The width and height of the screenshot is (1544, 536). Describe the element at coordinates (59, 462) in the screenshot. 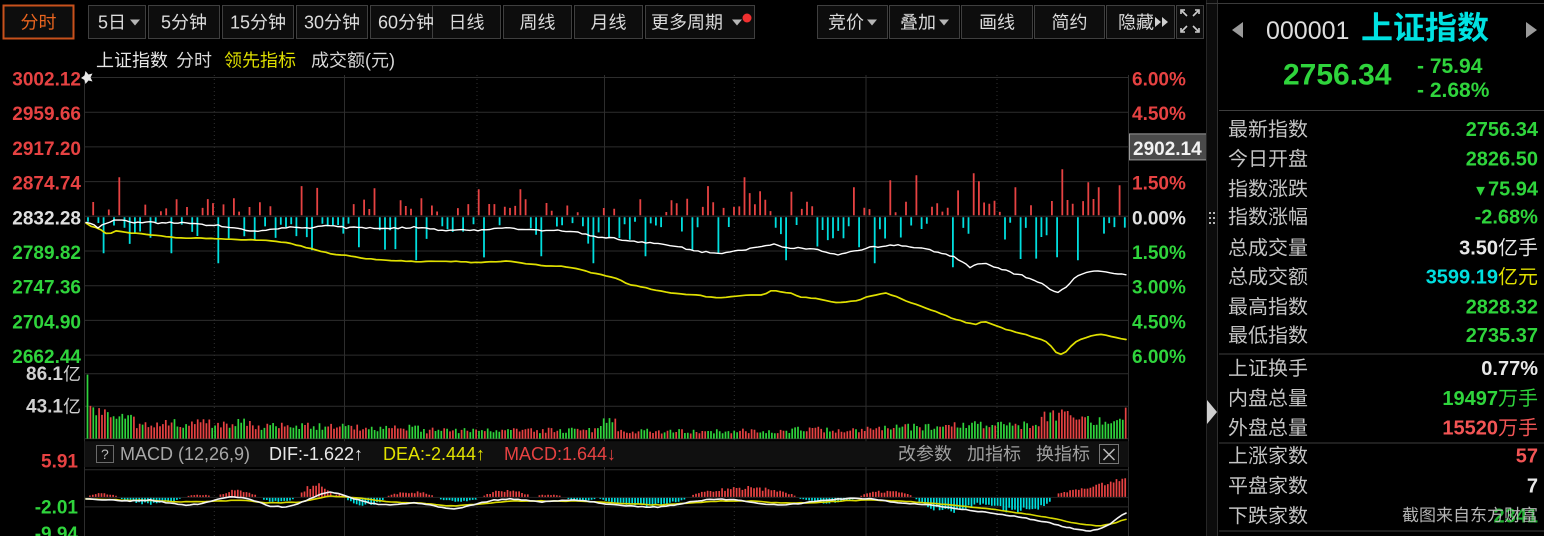

I see `svg-text: 5.91` at that location.